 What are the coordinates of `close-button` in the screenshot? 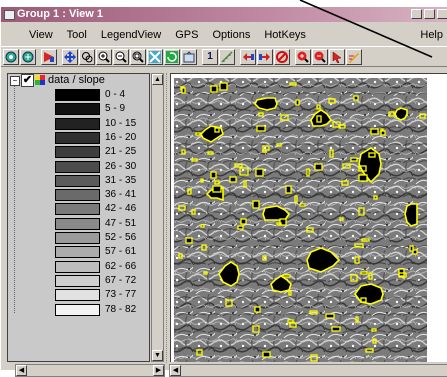 It's located at (442, 14).